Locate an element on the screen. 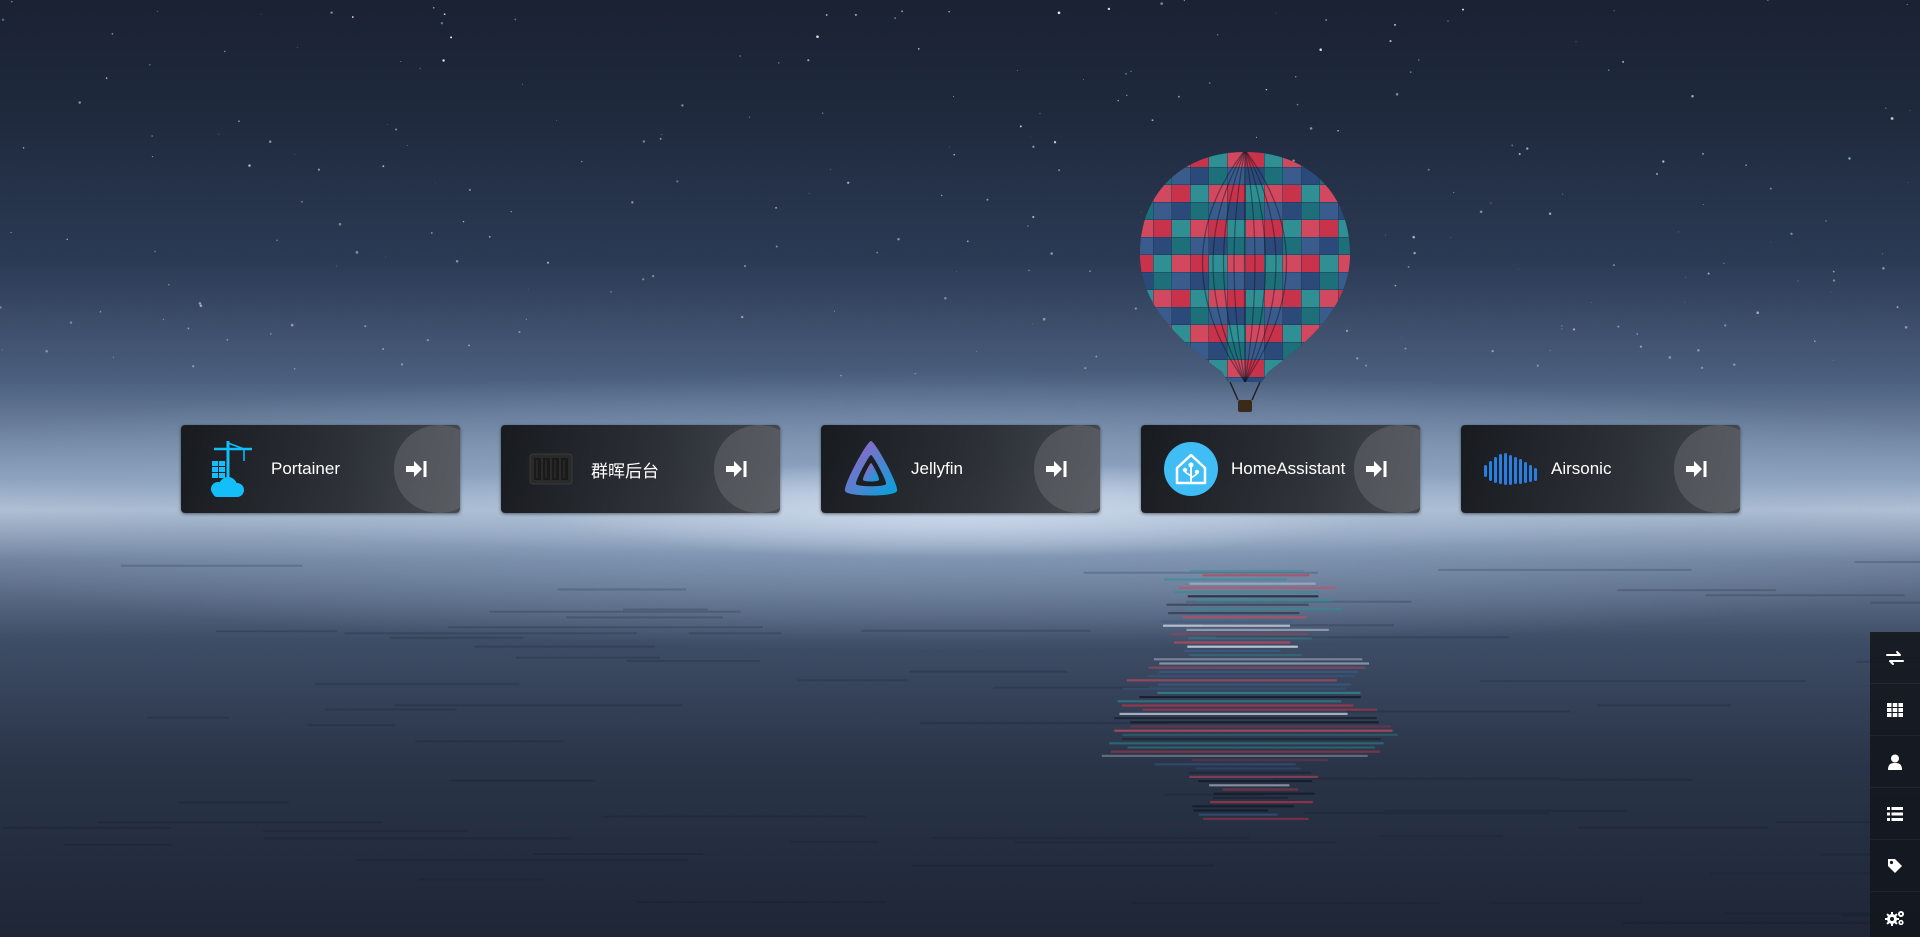  home-assistant-icon is located at coordinates (1191, 469).